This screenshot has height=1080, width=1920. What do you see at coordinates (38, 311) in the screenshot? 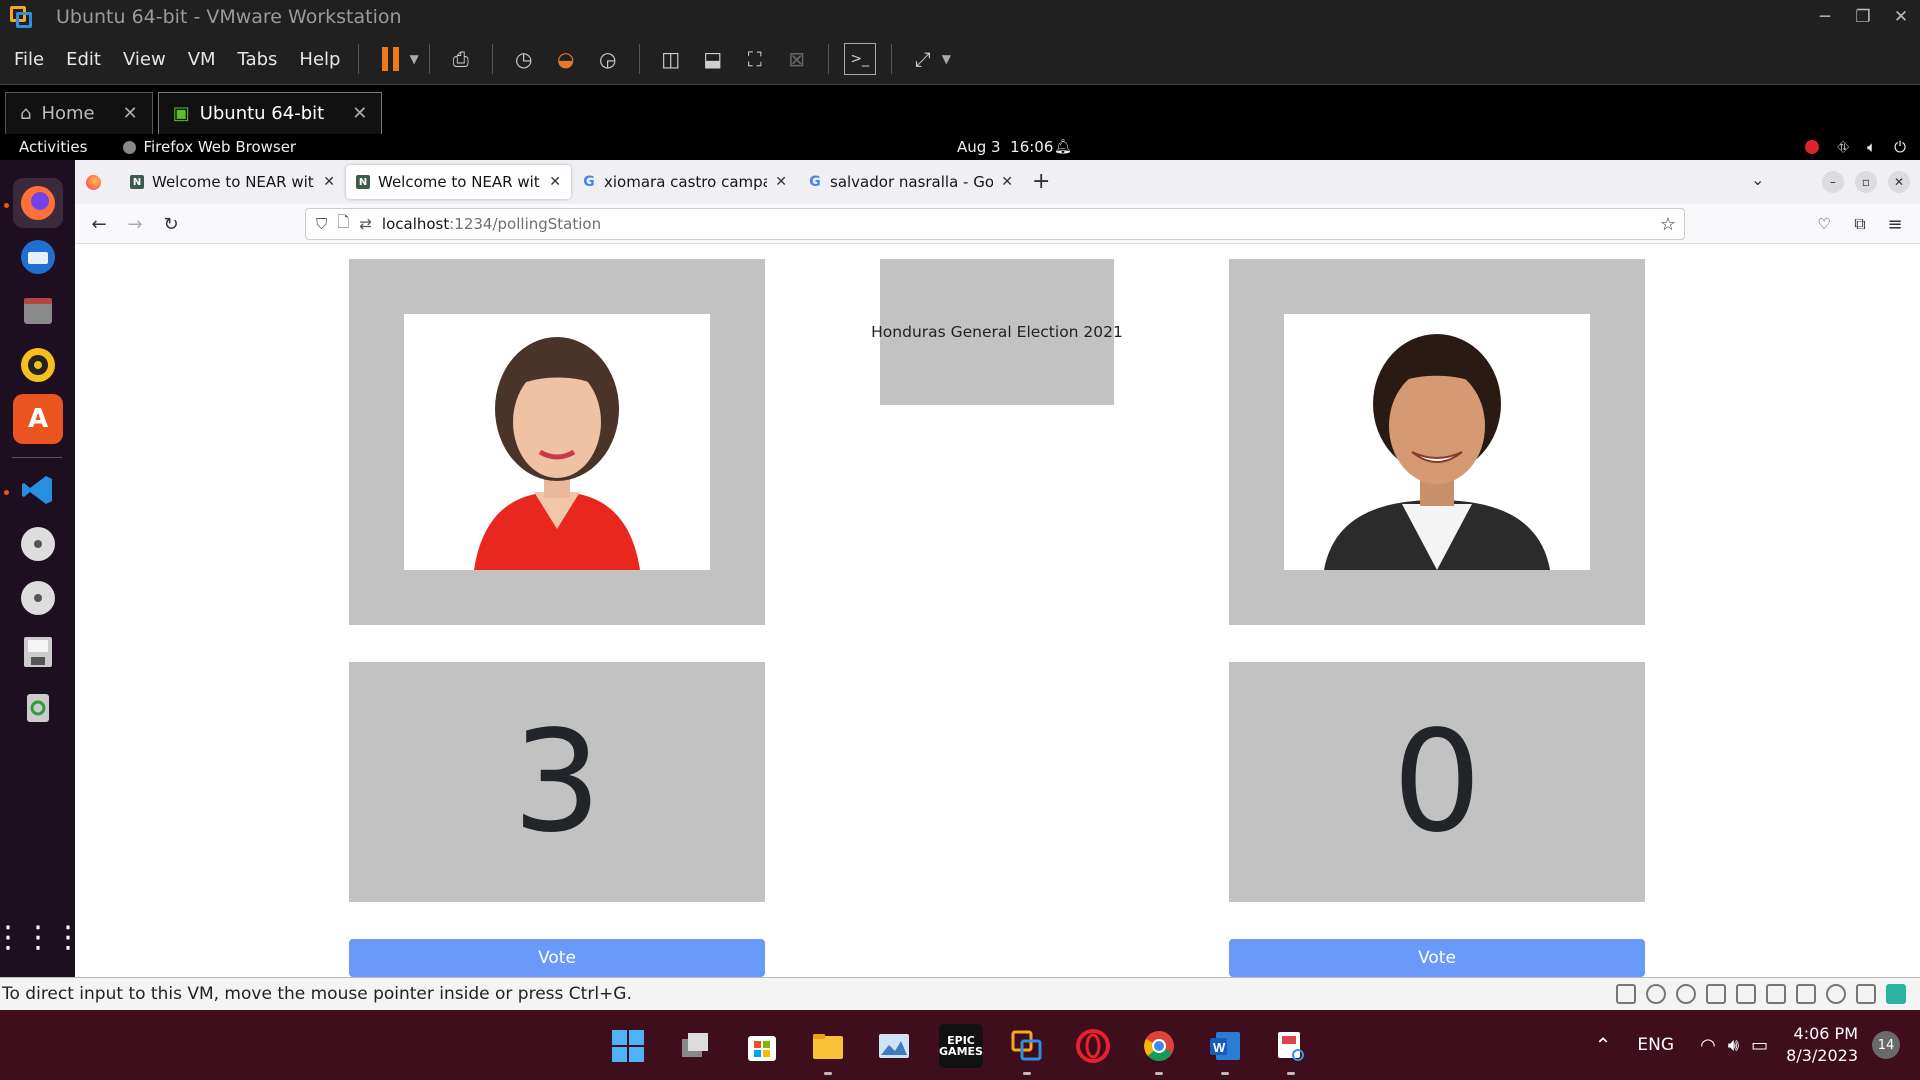
I see `files-icon` at bounding box center [38, 311].